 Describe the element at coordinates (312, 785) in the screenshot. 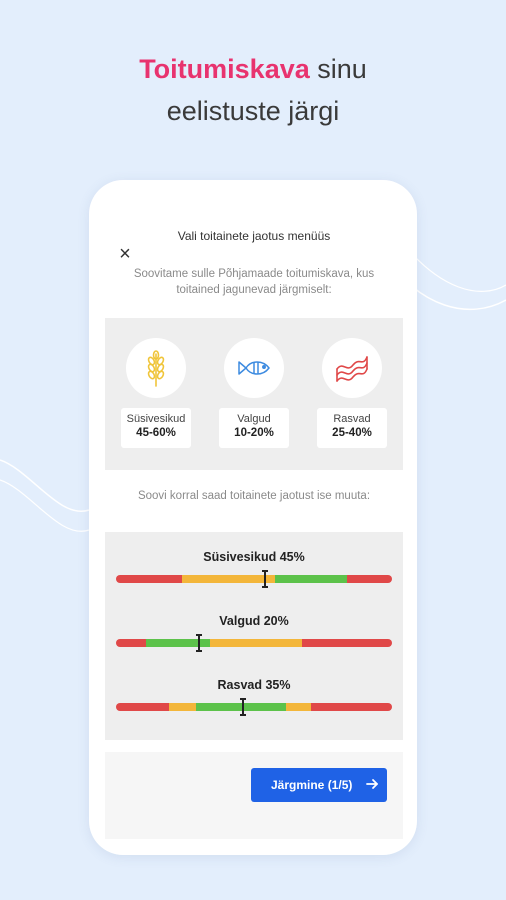

I see `next-button-label: Järgmine (1/5)` at that location.